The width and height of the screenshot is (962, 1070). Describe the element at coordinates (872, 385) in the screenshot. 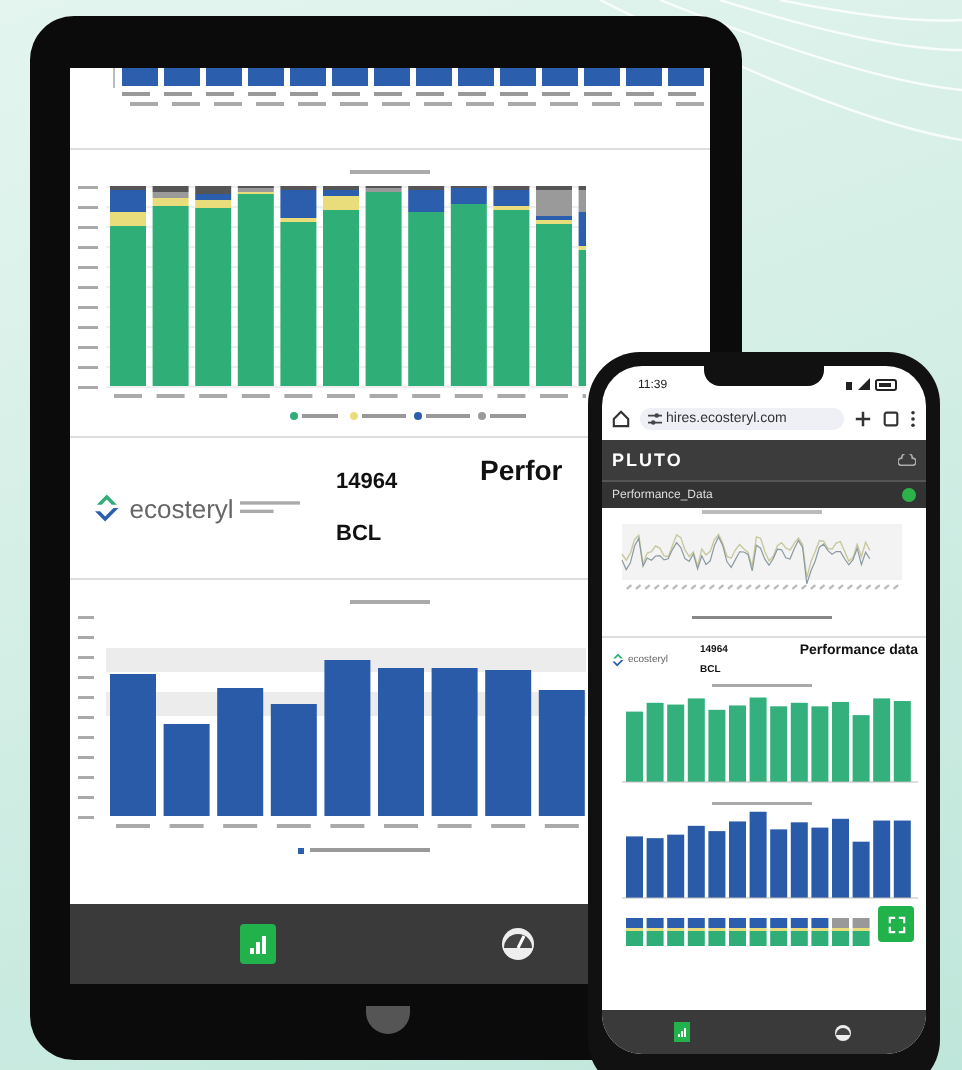

I see `status-icons` at that location.